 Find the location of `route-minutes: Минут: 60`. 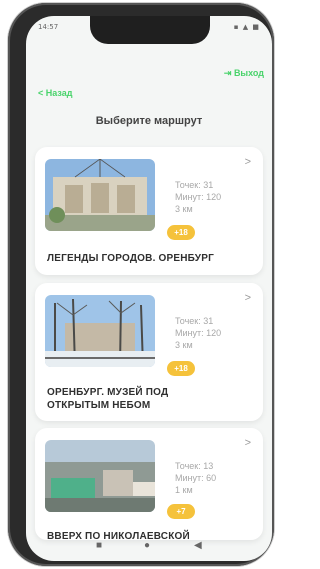

route-minutes: Минут: 60 is located at coordinates (196, 478).